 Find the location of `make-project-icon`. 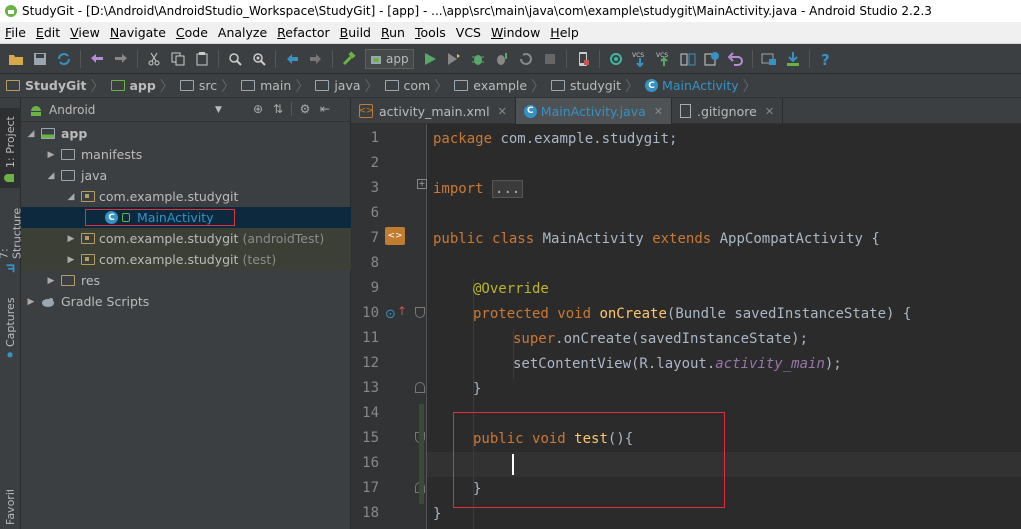

make-project-icon is located at coordinates (349, 59).